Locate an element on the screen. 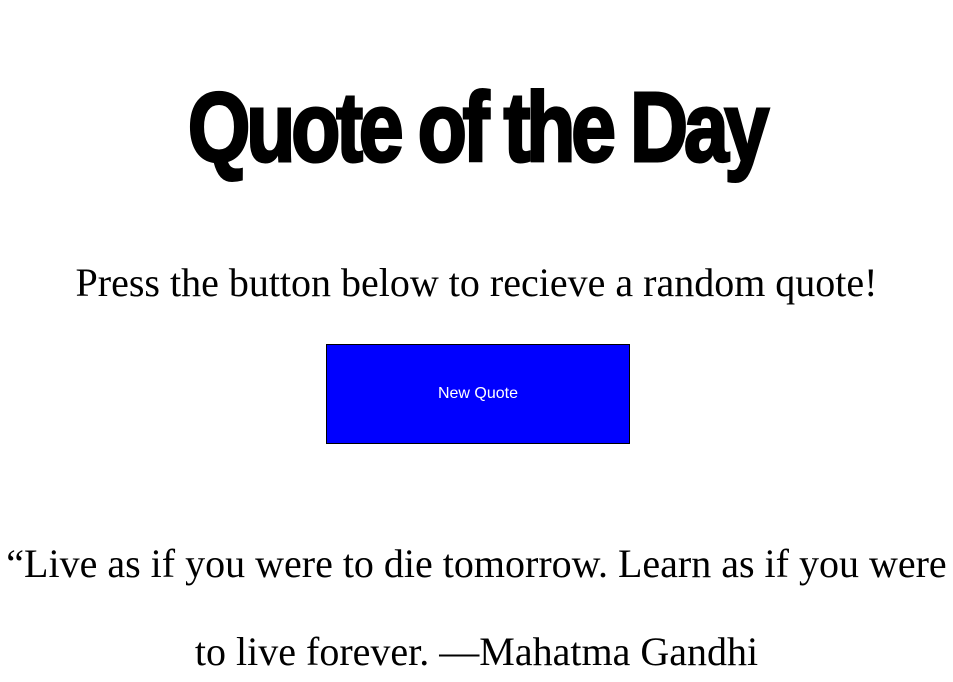 The image size is (953, 682). page-title: Quote of the Day is located at coordinates (479, 127).